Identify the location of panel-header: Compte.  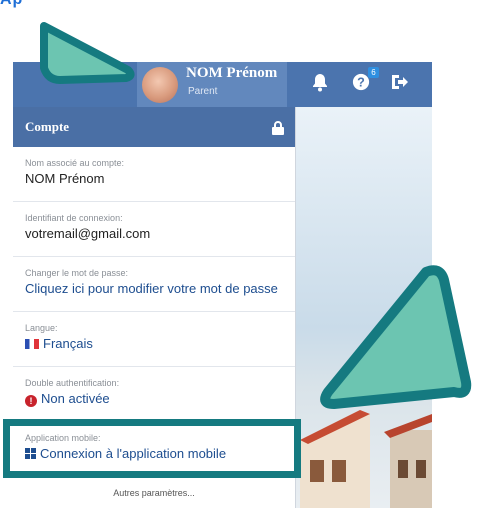
(154, 127).